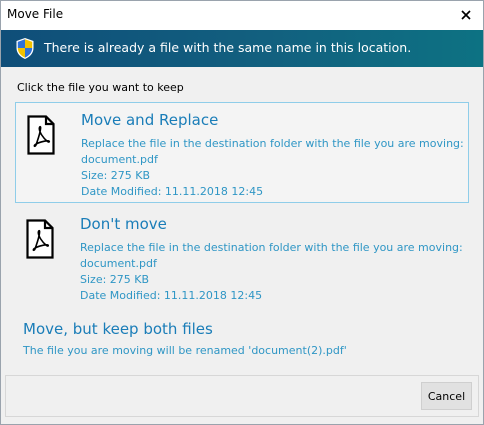 The image size is (484, 425). I want to click on keep-both-title: Move, but keep both files, so click(118, 329).